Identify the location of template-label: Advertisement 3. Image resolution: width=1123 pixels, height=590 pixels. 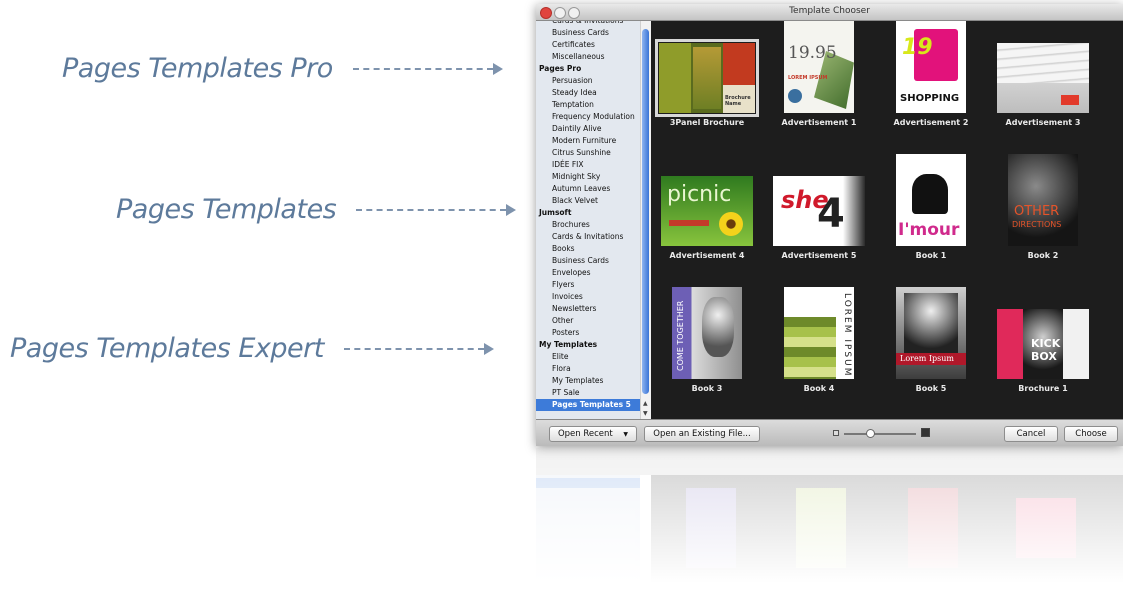
(1043, 122).